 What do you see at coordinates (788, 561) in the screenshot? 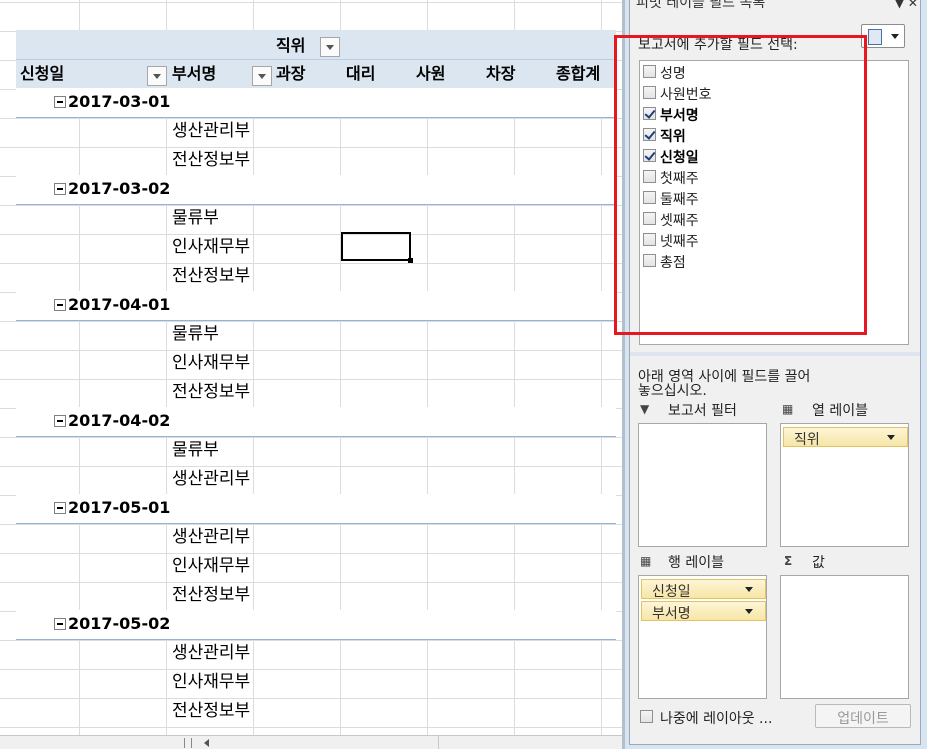
I see `sigma-icon: Σ` at bounding box center [788, 561].